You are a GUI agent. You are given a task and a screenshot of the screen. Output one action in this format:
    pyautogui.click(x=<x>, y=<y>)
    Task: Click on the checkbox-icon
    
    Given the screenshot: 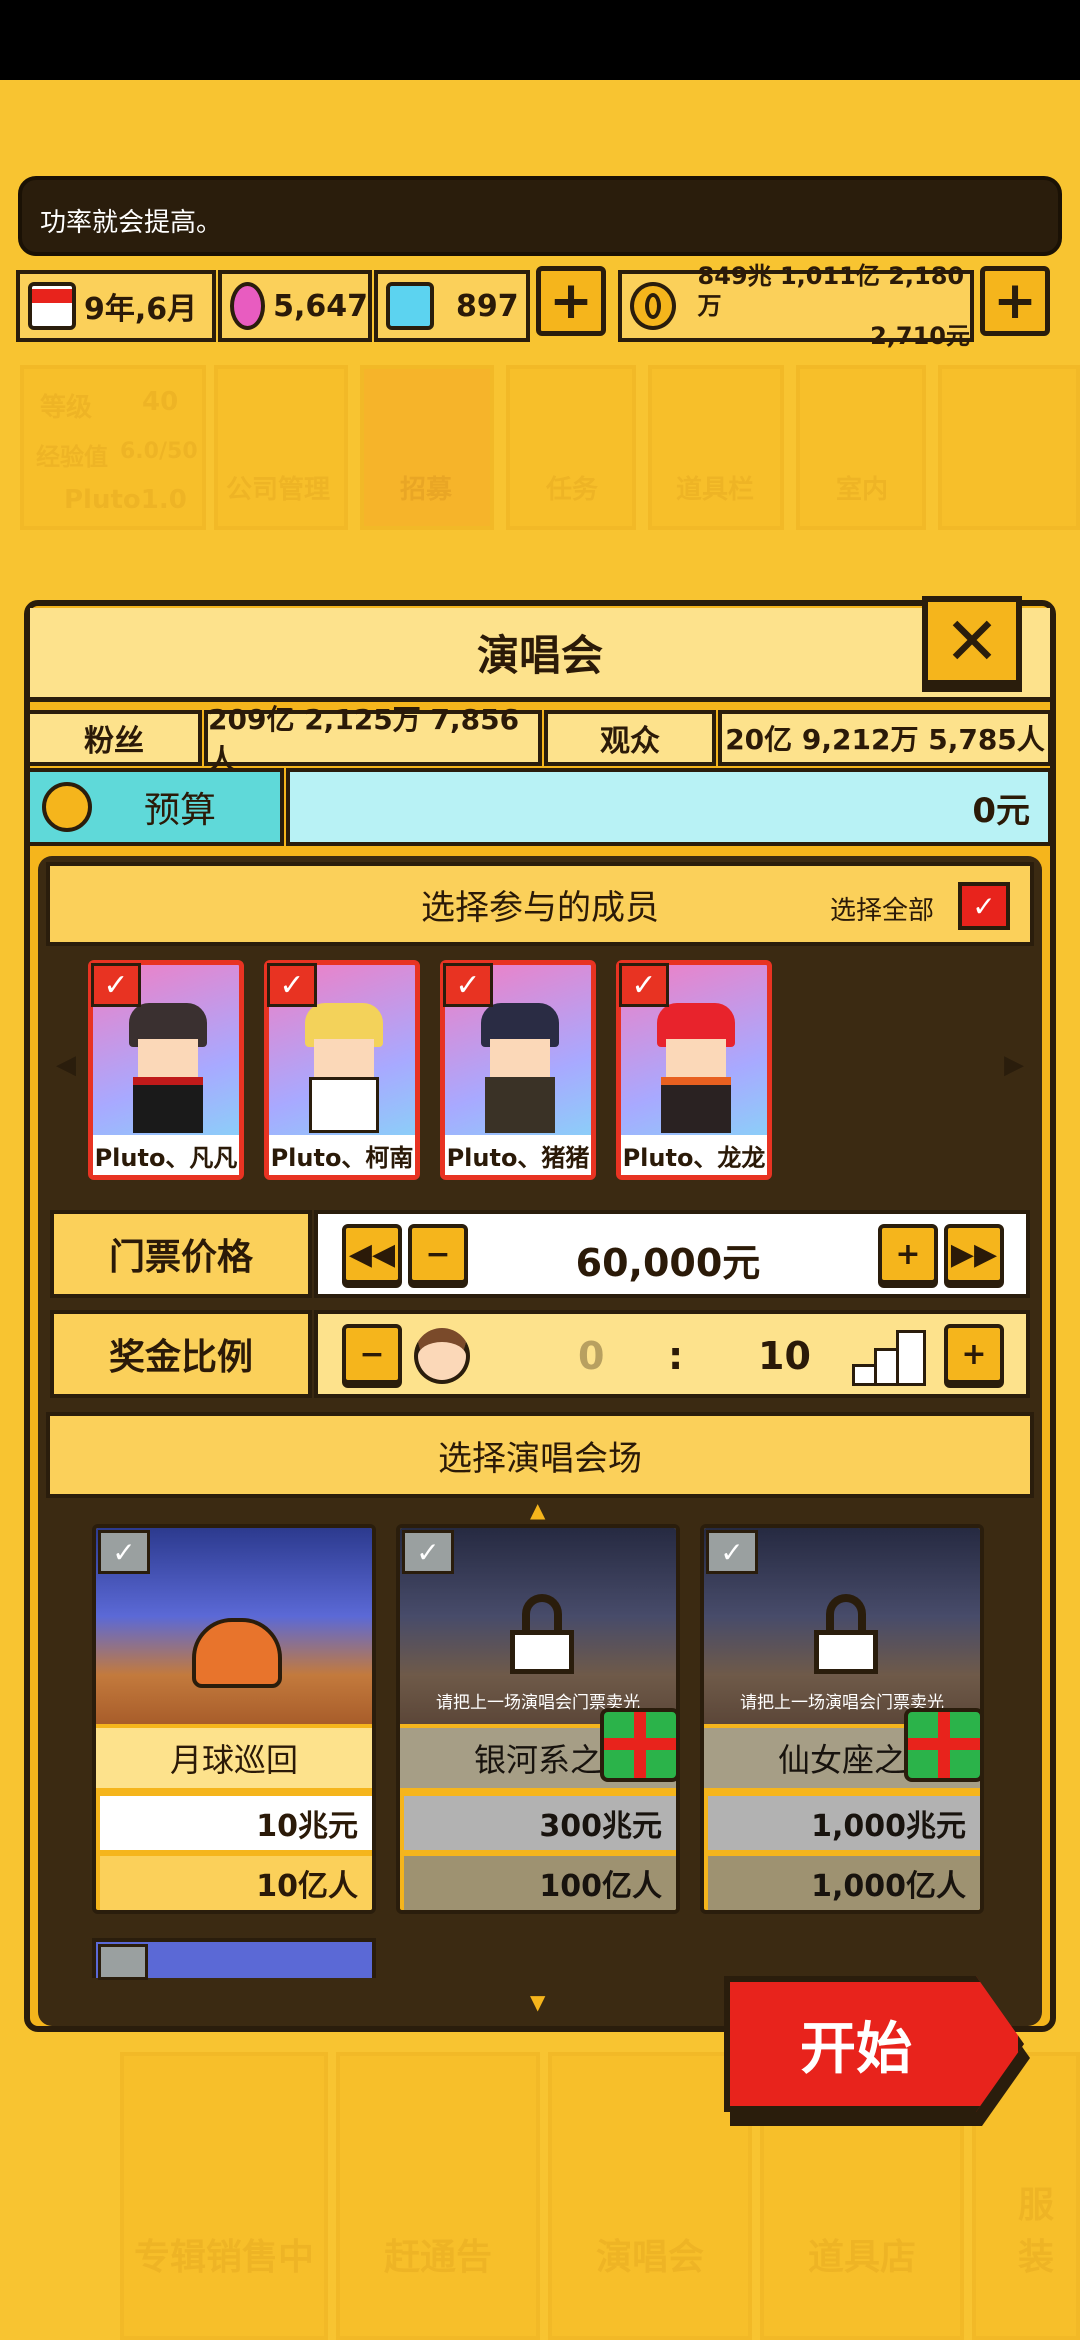 What is the action you would take?
    pyautogui.click(x=123, y=1962)
    